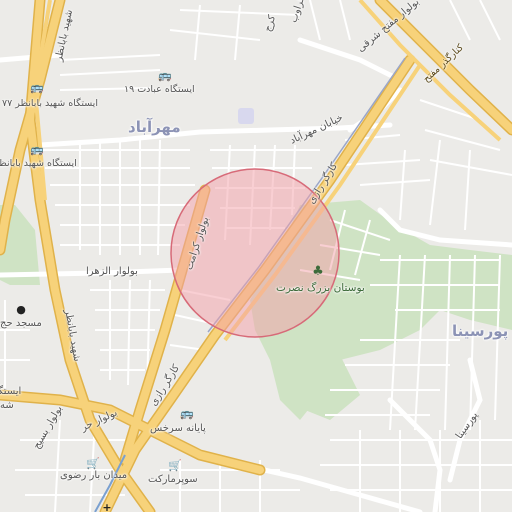  What do you see at coordinates (11, 391) in the screenshot?
I see `poi-label-istgah-left: ایستگاه` at bounding box center [11, 391].